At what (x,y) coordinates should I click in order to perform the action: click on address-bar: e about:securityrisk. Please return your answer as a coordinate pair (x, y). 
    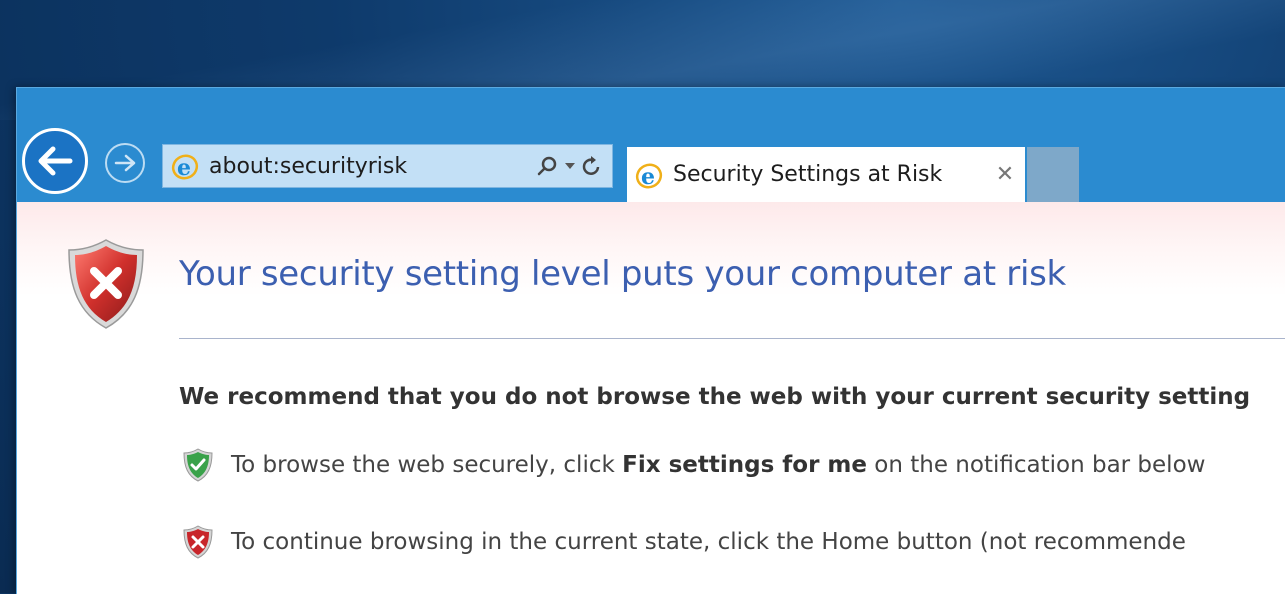
    Looking at the image, I should click on (387, 166).